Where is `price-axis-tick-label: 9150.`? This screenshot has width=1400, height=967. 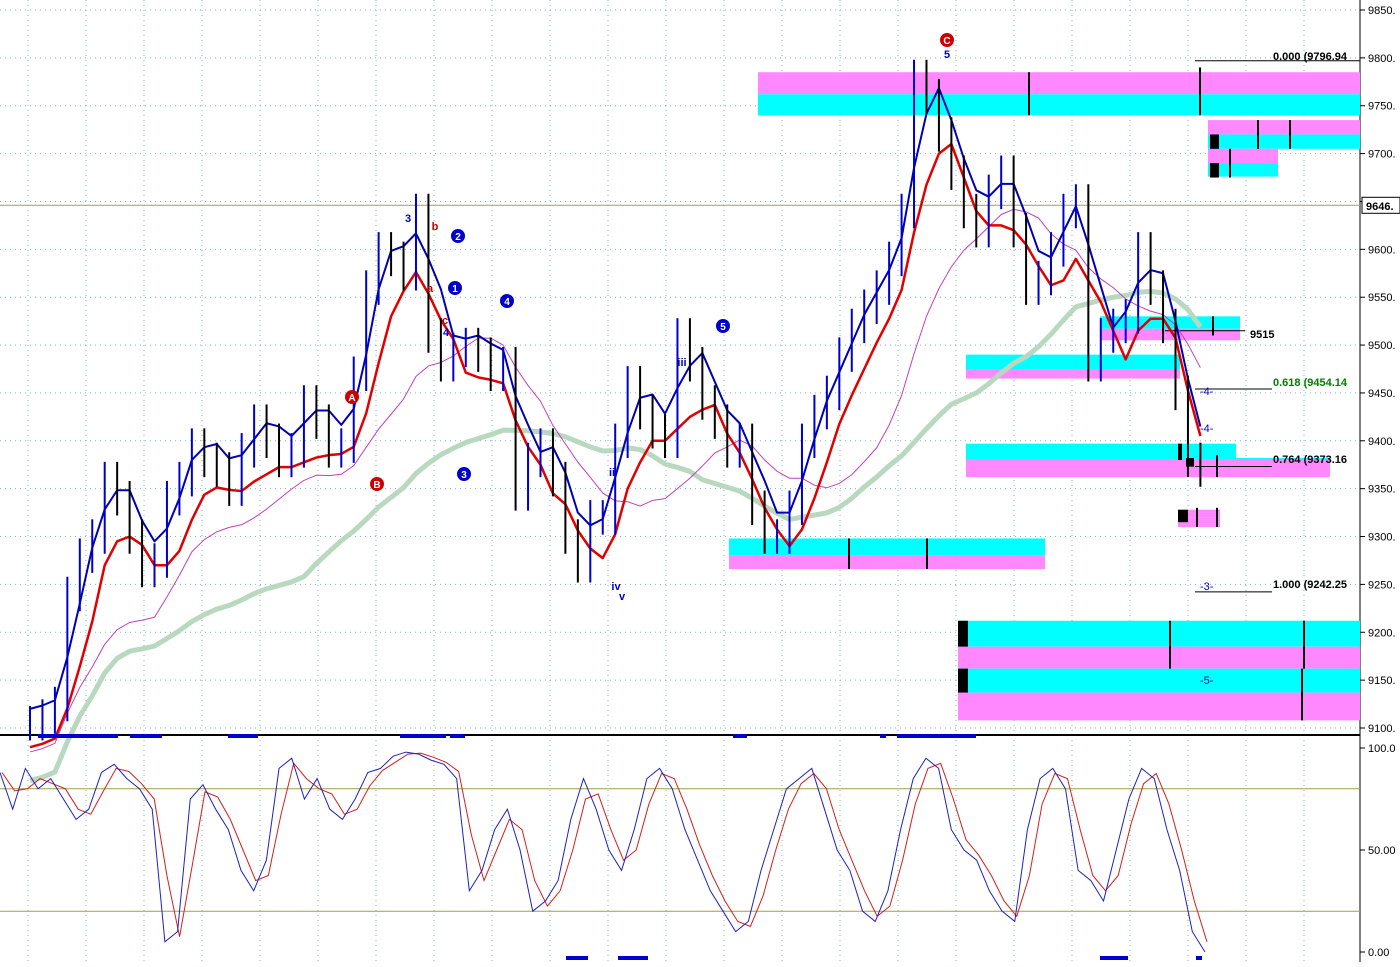 price-axis-tick-label: 9150. is located at coordinates (1382, 681).